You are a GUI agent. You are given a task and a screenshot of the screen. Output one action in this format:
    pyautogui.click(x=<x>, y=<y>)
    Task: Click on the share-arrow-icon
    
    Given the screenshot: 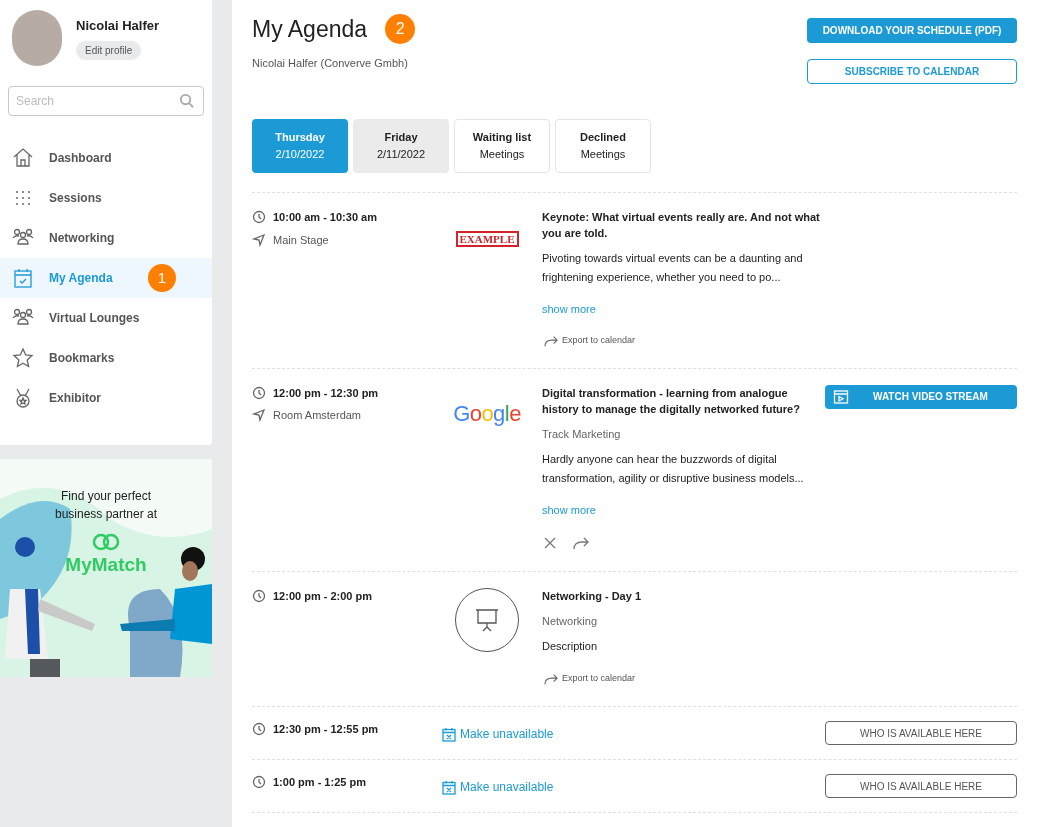 What is the action you would take?
    pyautogui.click(x=551, y=679)
    